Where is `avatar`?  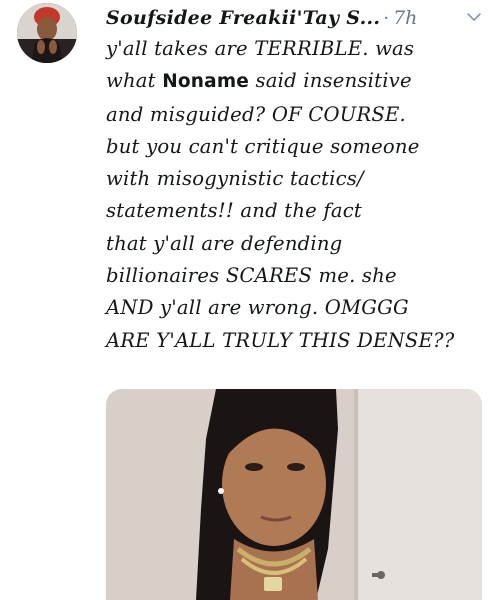
avatar is located at coordinates (47, 33).